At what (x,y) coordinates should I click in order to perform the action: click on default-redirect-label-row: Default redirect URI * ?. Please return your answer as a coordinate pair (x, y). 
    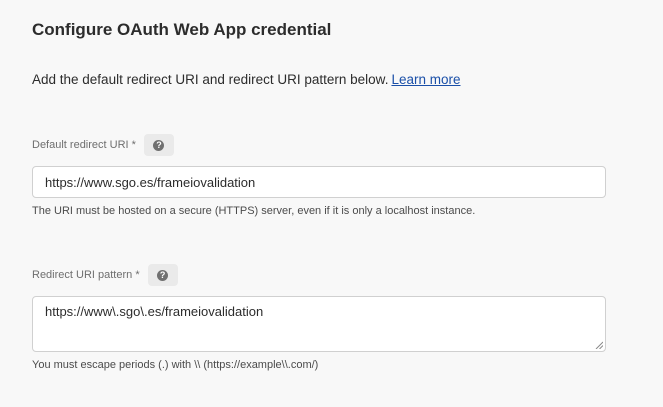
    Looking at the image, I should click on (103, 145).